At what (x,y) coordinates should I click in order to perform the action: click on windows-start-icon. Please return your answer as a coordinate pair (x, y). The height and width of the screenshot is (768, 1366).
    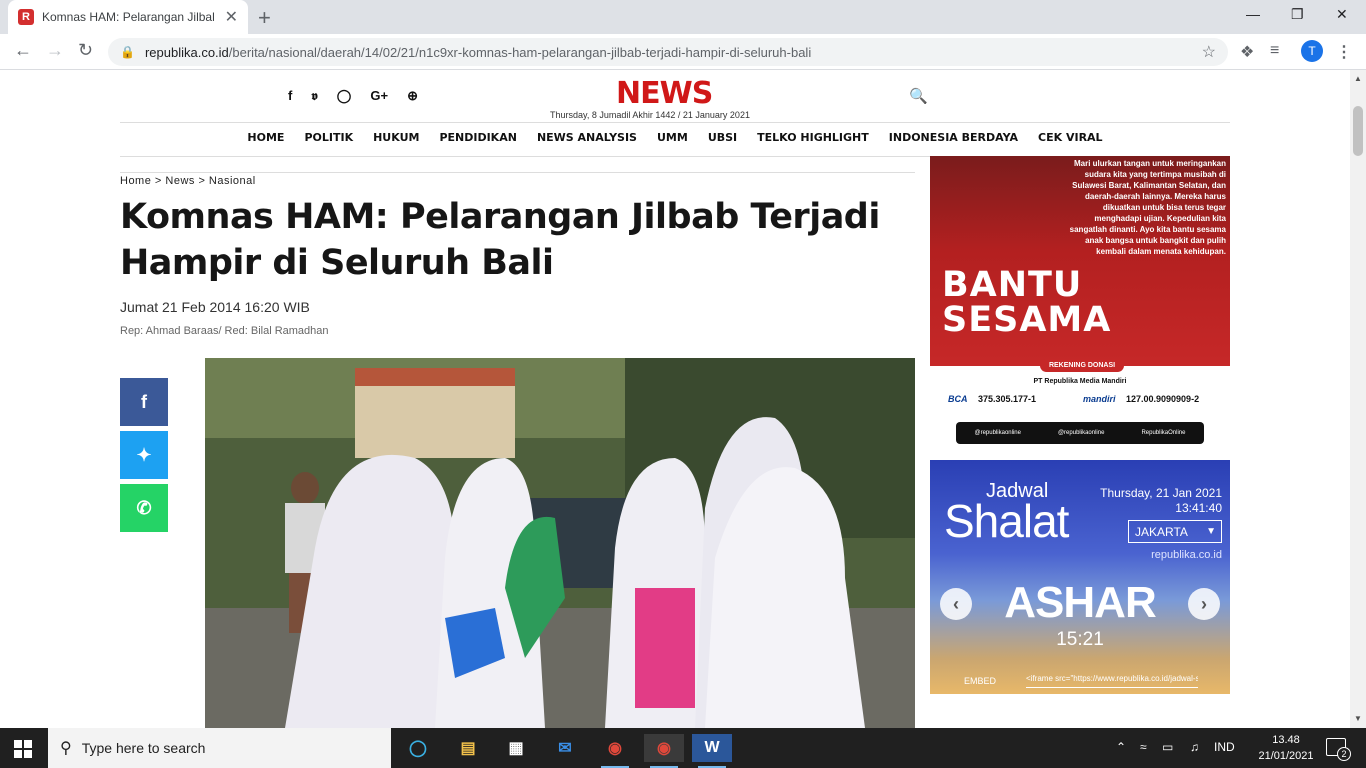
    Looking at the image, I should click on (23, 749).